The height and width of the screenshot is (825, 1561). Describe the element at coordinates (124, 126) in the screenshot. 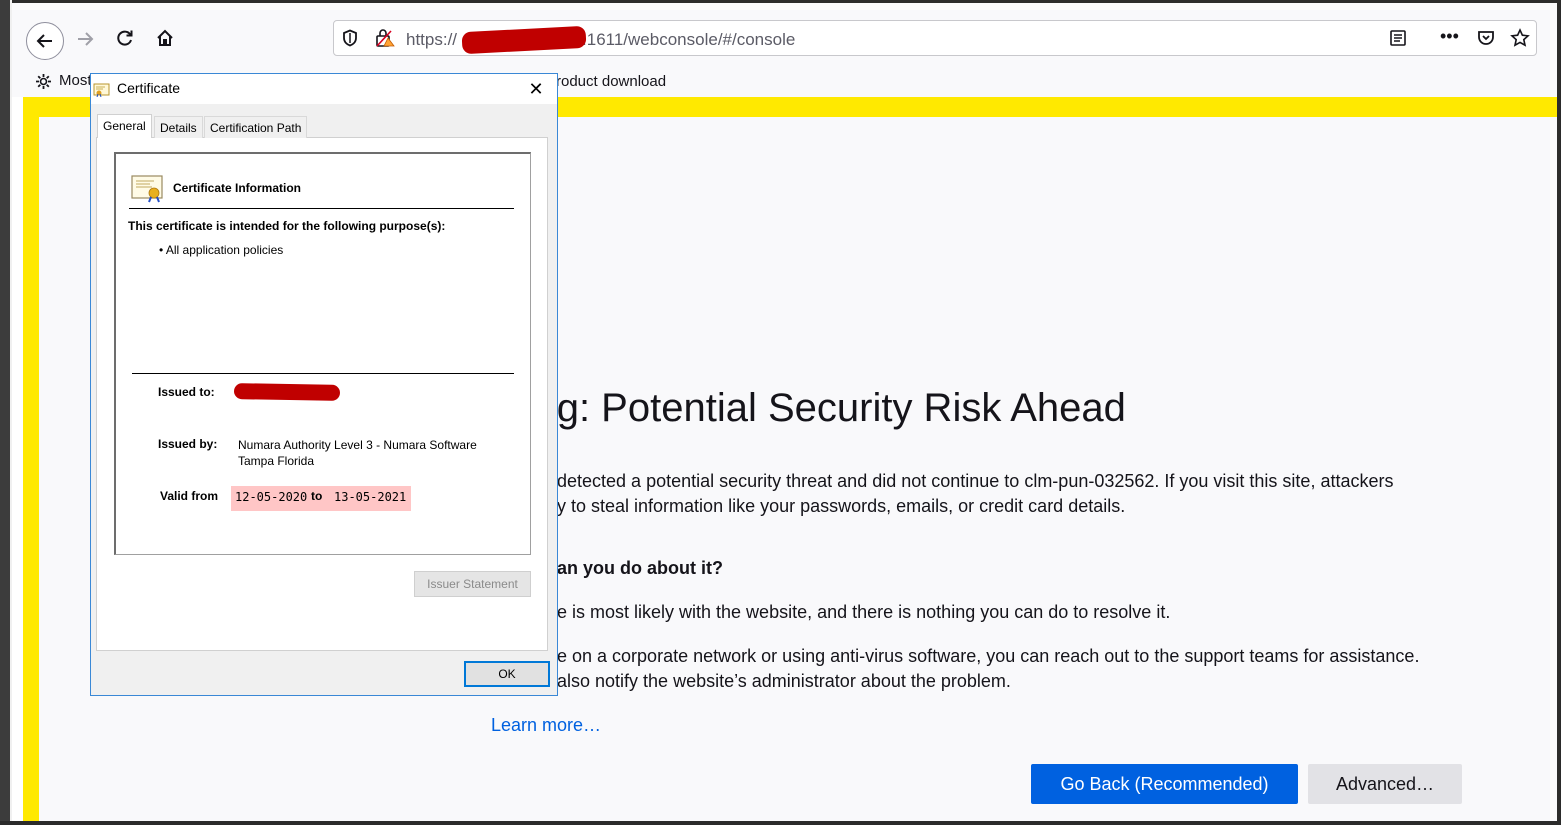

I see `tab-general: General` at that location.